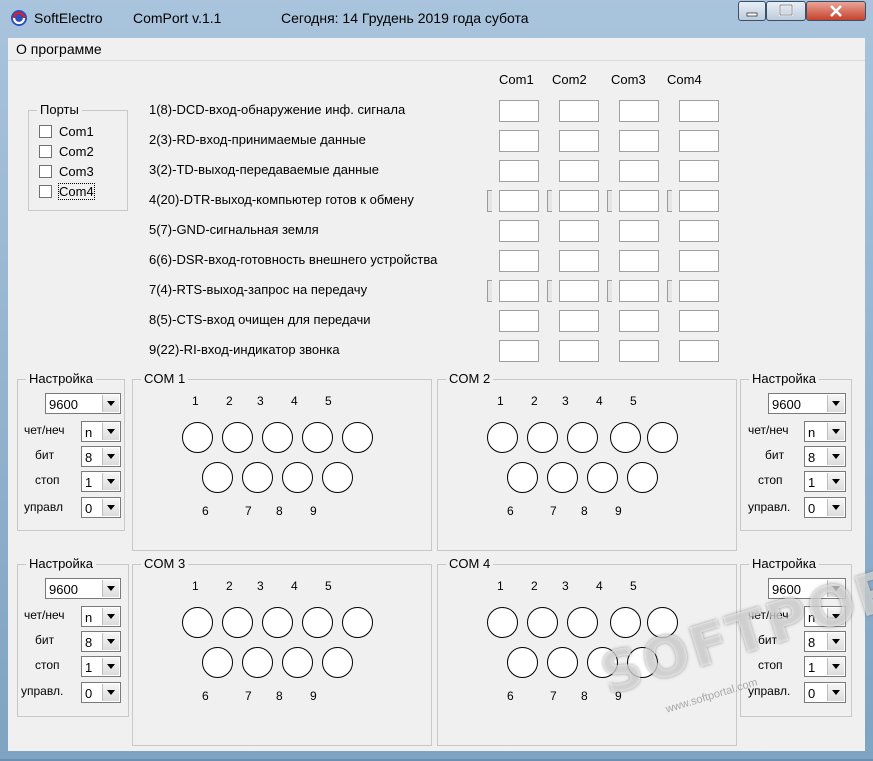 The height and width of the screenshot is (761, 873). What do you see at coordinates (519, 351) in the screenshot?
I see `indicator-ri-com1` at bounding box center [519, 351].